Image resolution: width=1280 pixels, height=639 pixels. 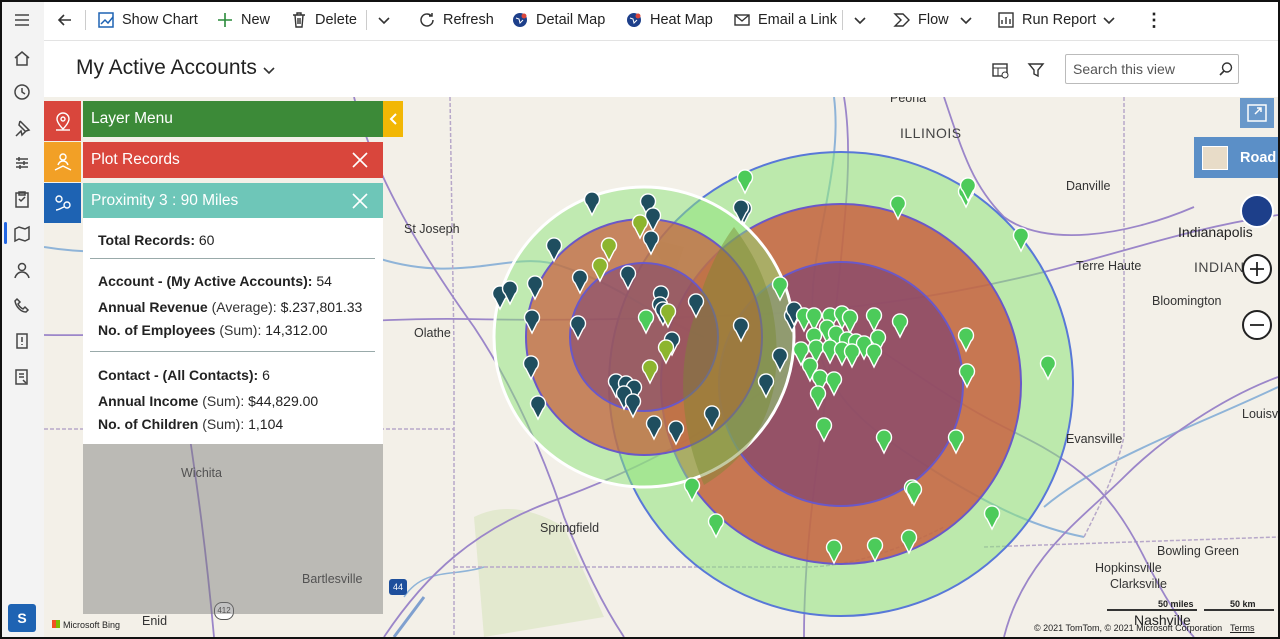 What do you see at coordinates (283, 401) in the screenshot?
I see `annual-income-value: $44,829.00` at bounding box center [283, 401].